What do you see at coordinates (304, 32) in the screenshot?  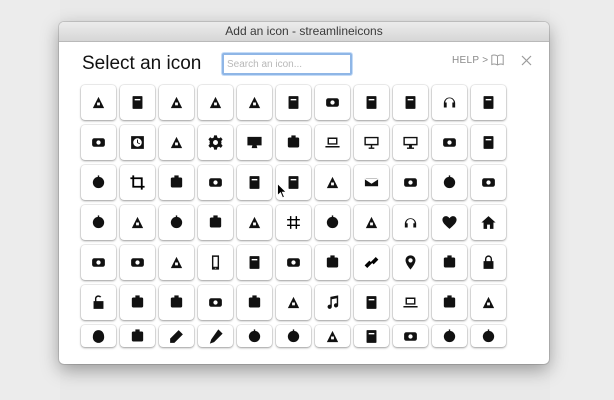 I see `window-titlebar: Add an icon - streamlineicons` at bounding box center [304, 32].